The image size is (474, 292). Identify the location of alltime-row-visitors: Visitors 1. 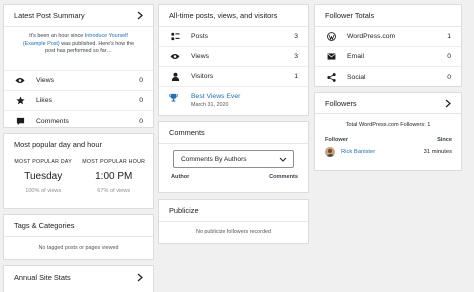
(233, 77).